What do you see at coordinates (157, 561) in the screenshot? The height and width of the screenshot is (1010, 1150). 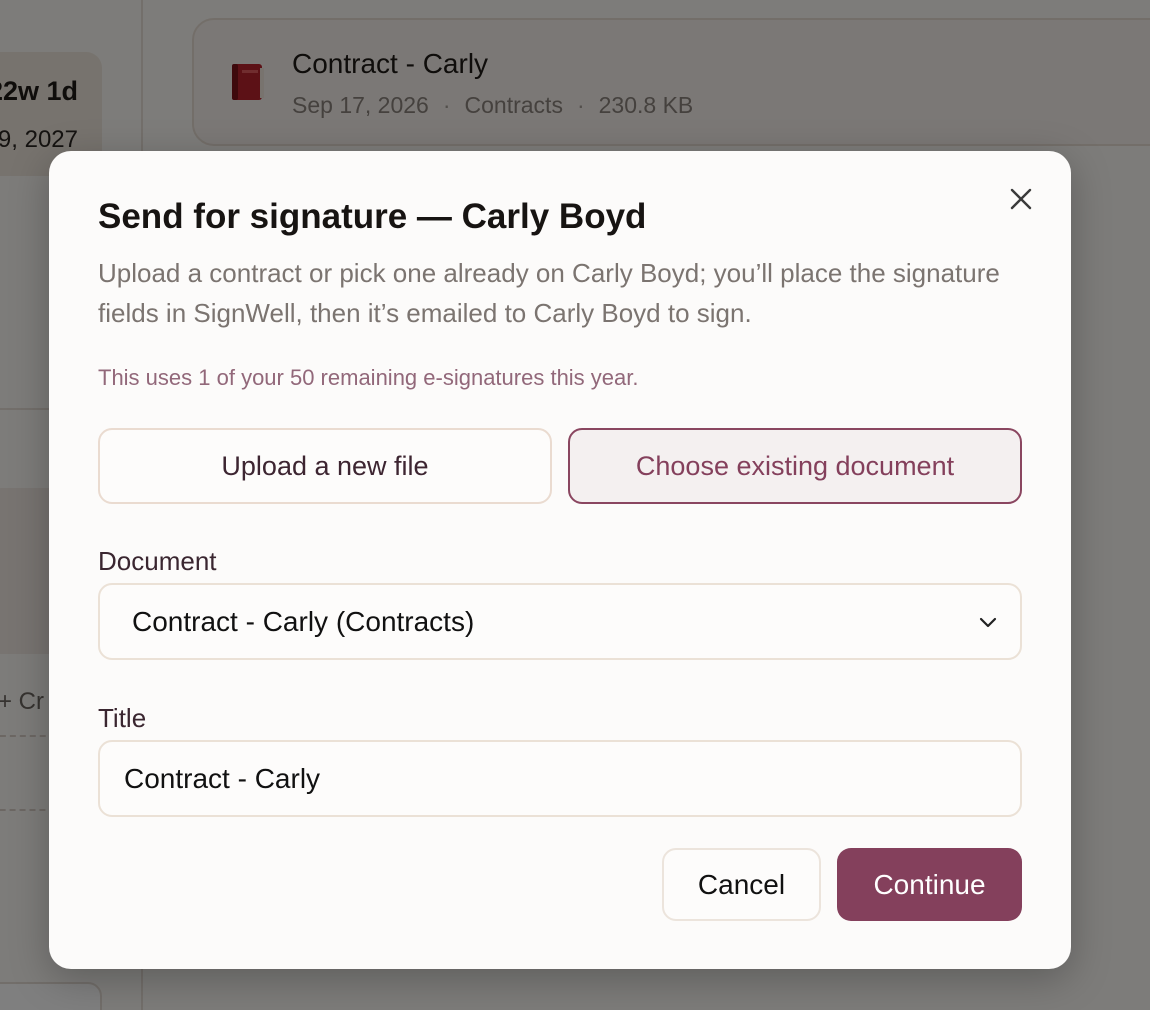 I see `document-label: Document` at bounding box center [157, 561].